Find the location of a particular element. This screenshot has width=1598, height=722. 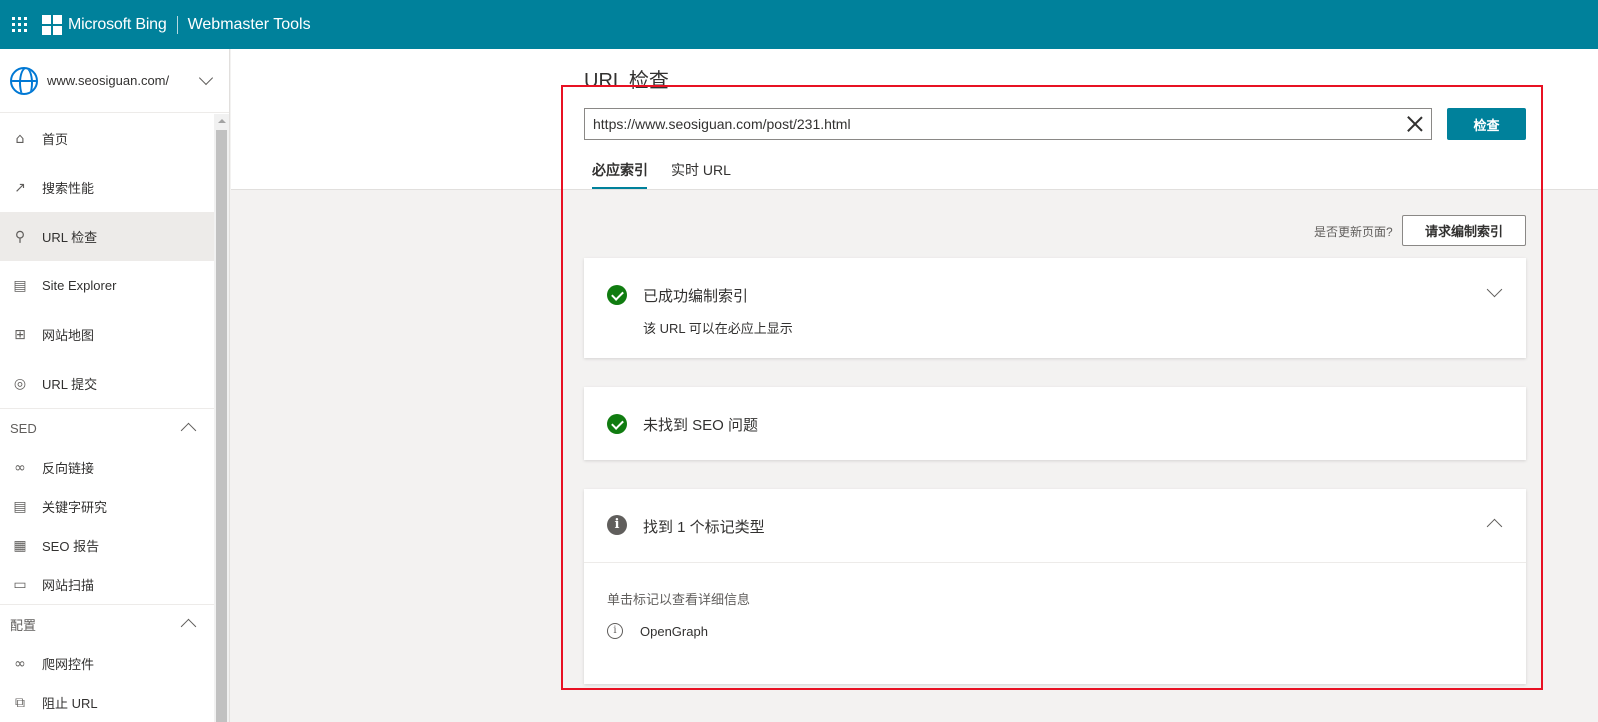

card-subtitle: 该 URL 可以在必应上显示 is located at coordinates (718, 328).